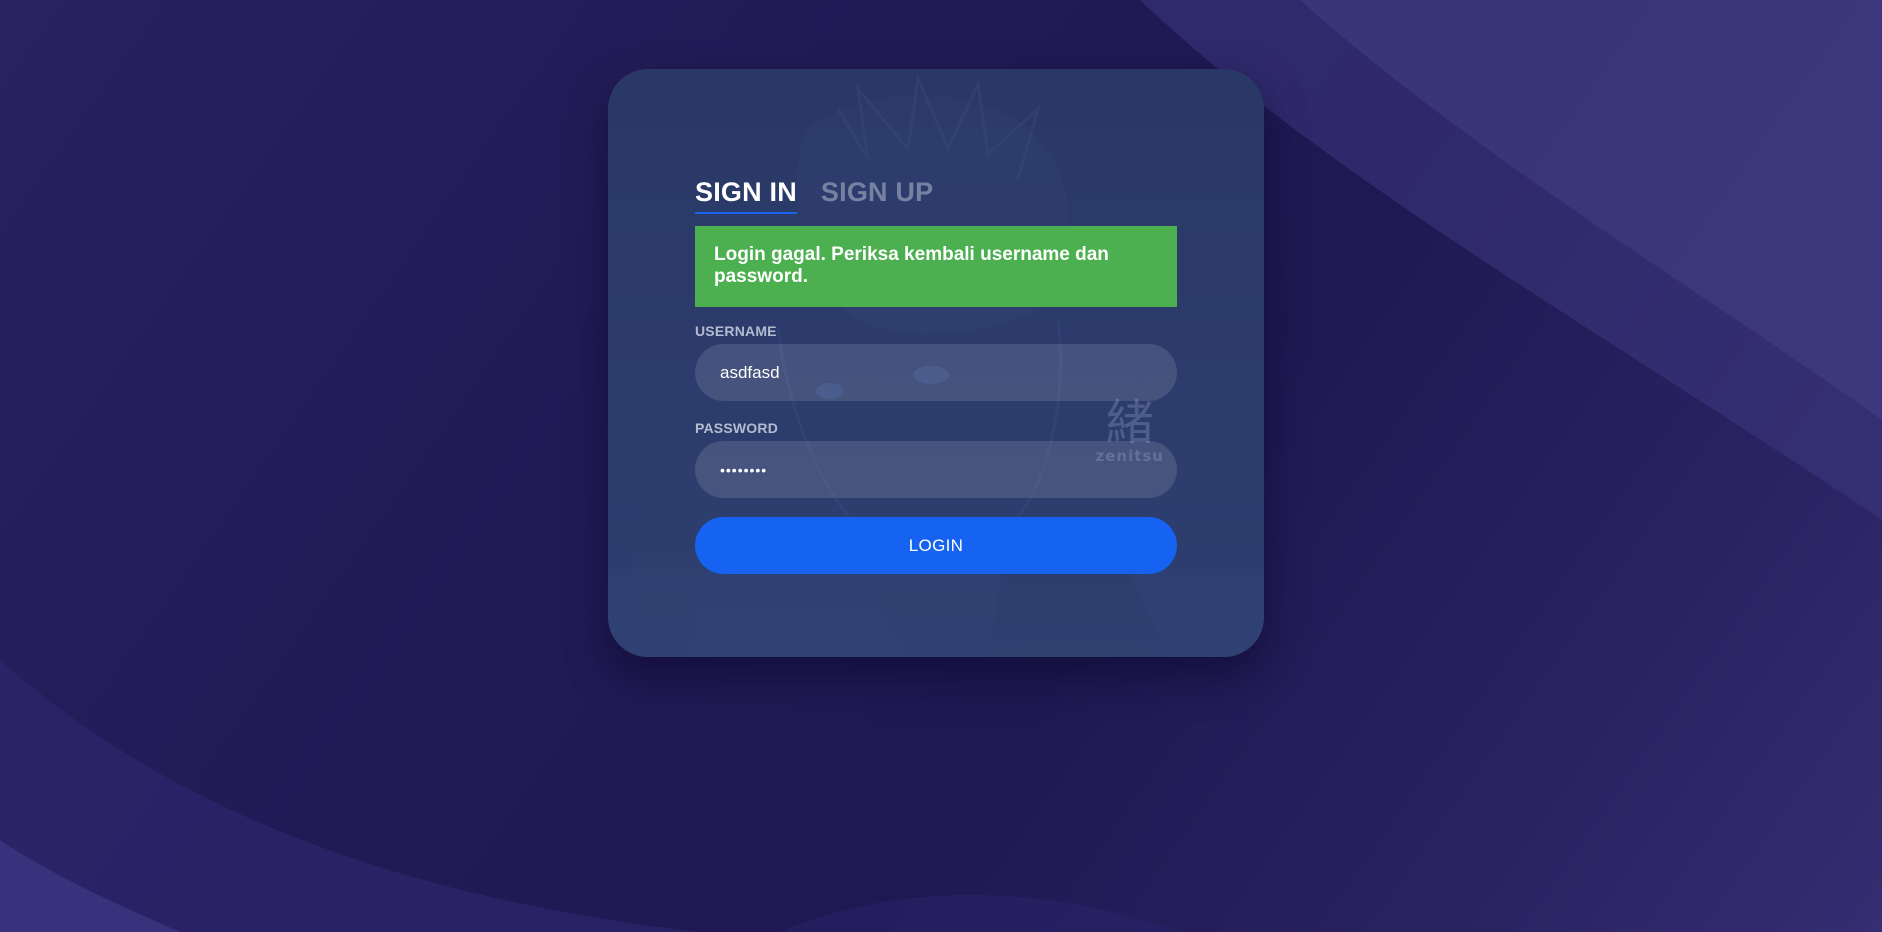  What do you see at coordinates (877, 195) in the screenshot?
I see `tab-sign-up: SIGN UP` at bounding box center [877, 195].